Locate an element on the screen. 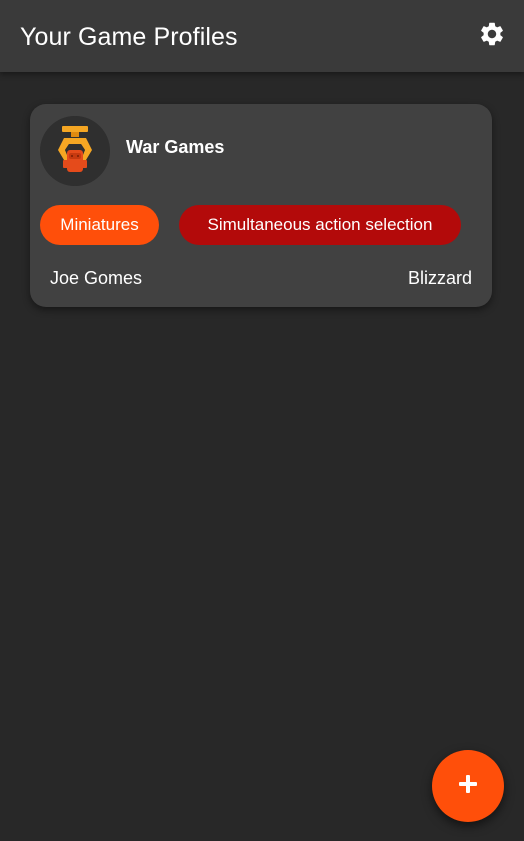 The image size is (524, 841). gear-icon is located at coordinates (492, 36).